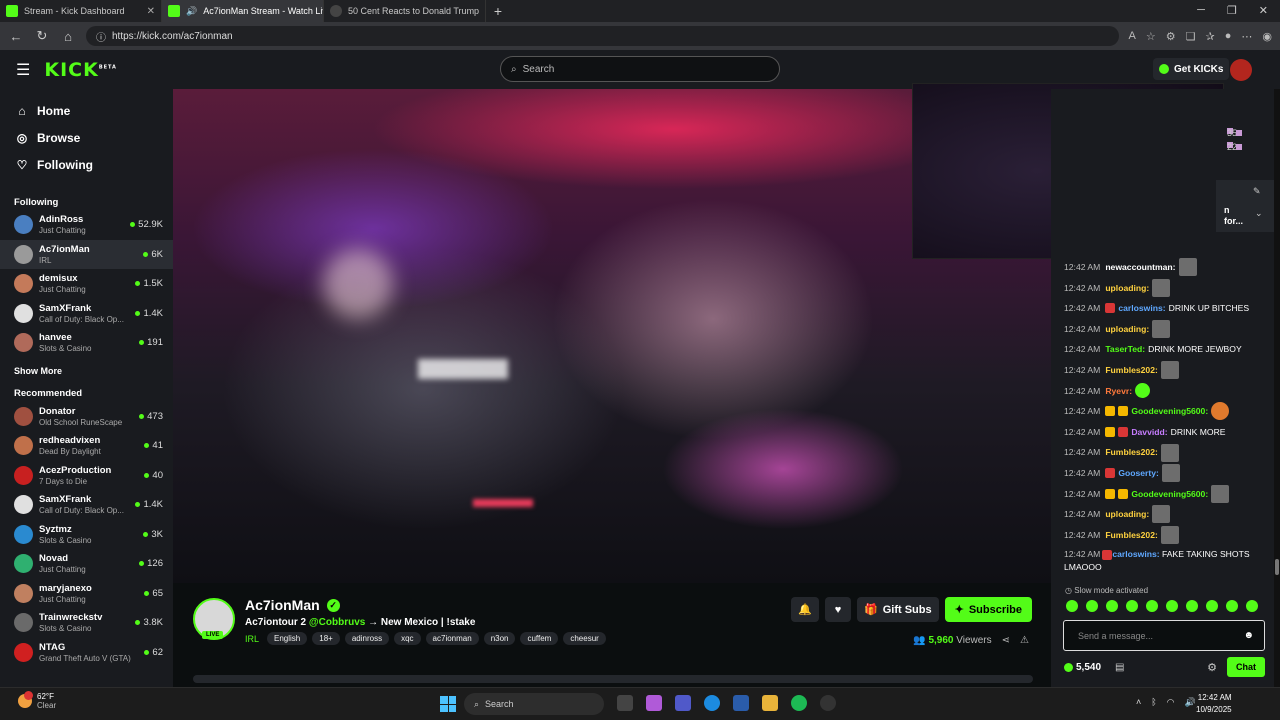 The image size is (1280, 720). Describe the element at coordinates (805, 609) in the screenshot. I see `notification-bell-button: 🔔` at that location.